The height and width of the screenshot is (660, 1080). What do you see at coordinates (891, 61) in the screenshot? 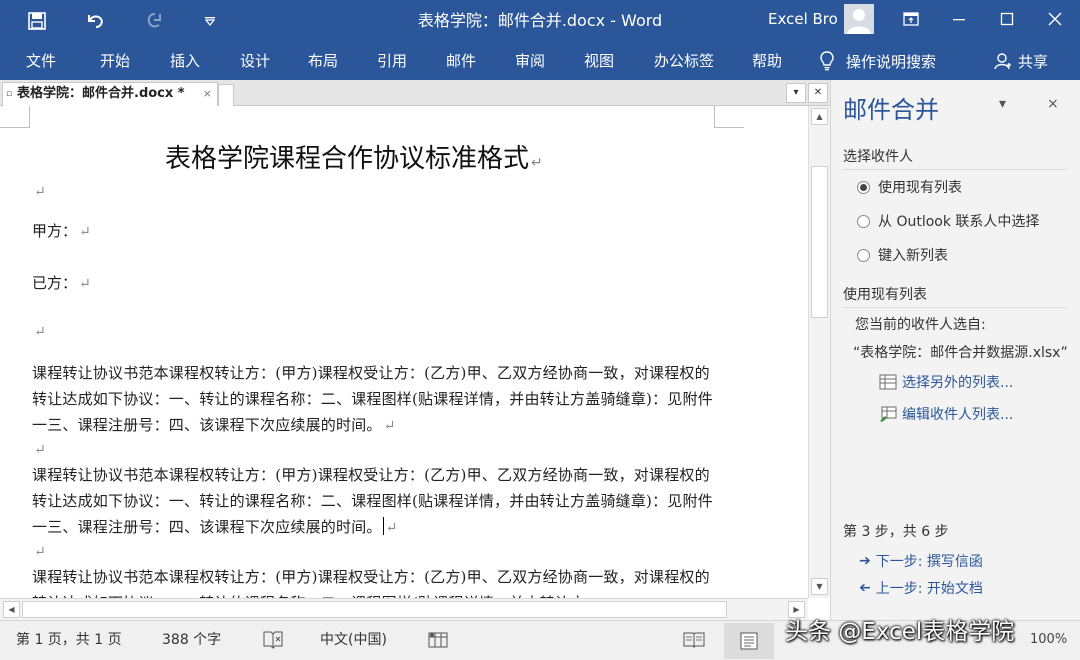
I see `tell-me-label: 操作说明搜索` at bounding box center [891, 61].